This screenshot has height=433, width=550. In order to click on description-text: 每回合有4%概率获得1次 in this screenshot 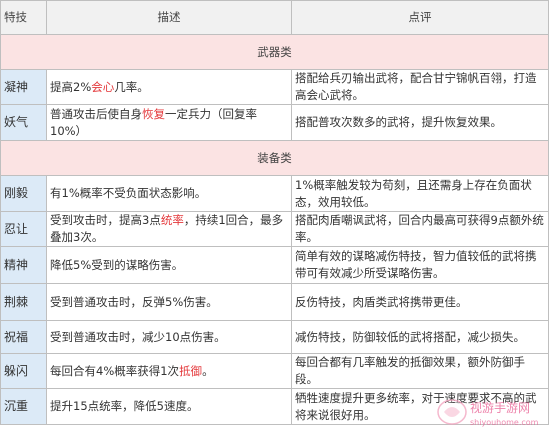, I will do `click(115, 370)`.